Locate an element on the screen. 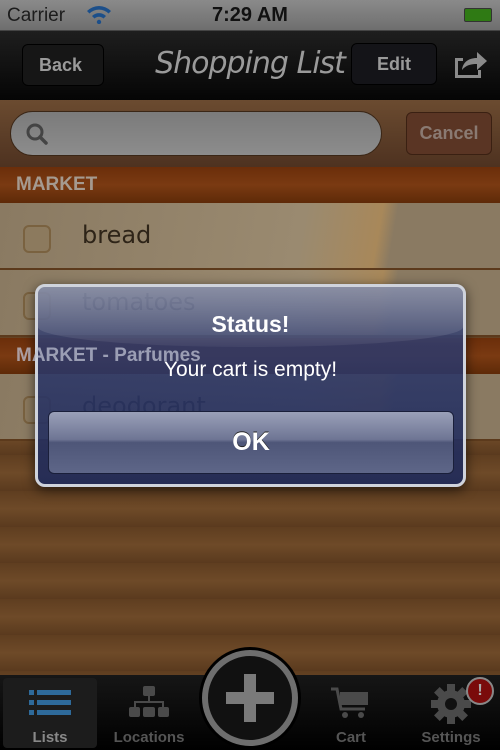 This screenshot has width=500, height=750. alert-title: Status! is located at coordinates (250, 324).